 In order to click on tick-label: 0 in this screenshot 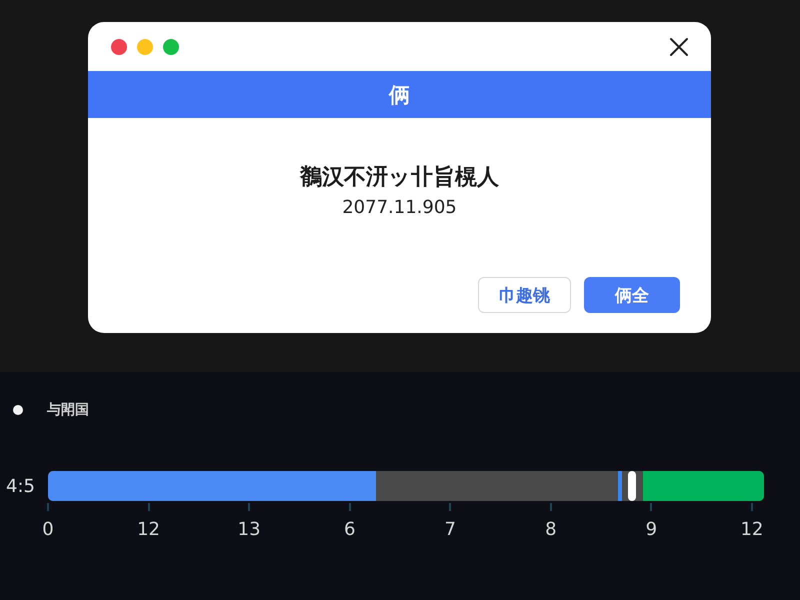, I will do `click(48, 530)`.